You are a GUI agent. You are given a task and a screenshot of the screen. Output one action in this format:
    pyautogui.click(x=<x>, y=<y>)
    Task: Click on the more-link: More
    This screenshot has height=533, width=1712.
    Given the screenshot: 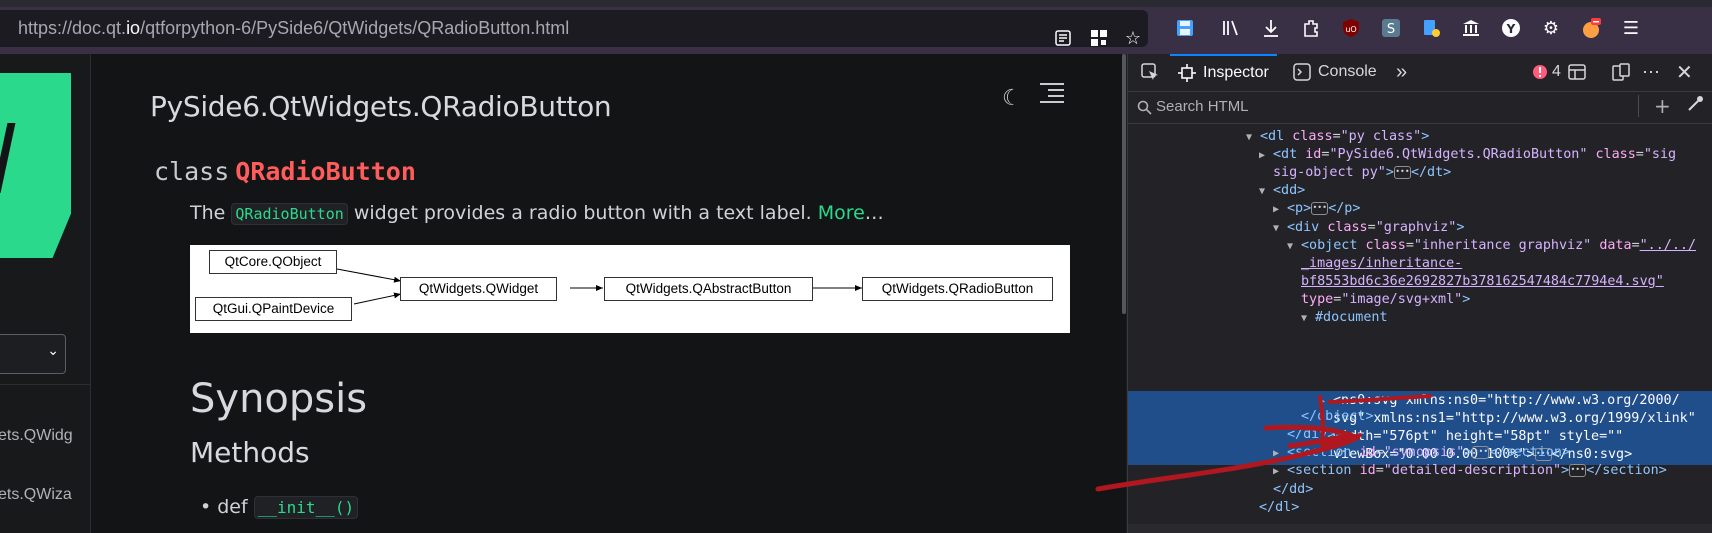 What is the action you would take?
    pyautogui.click(x=841, y=213)
    